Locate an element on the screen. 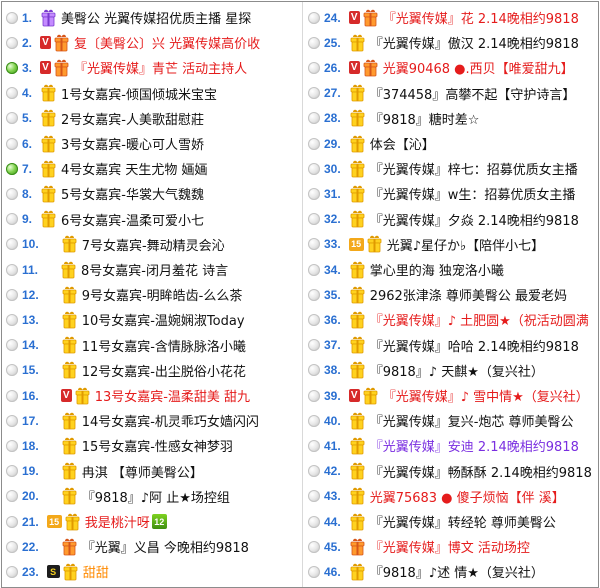  member-row: 44. 『光翼传媒』转经轮 尊师美臀公 is located at coordinates (451, 521).